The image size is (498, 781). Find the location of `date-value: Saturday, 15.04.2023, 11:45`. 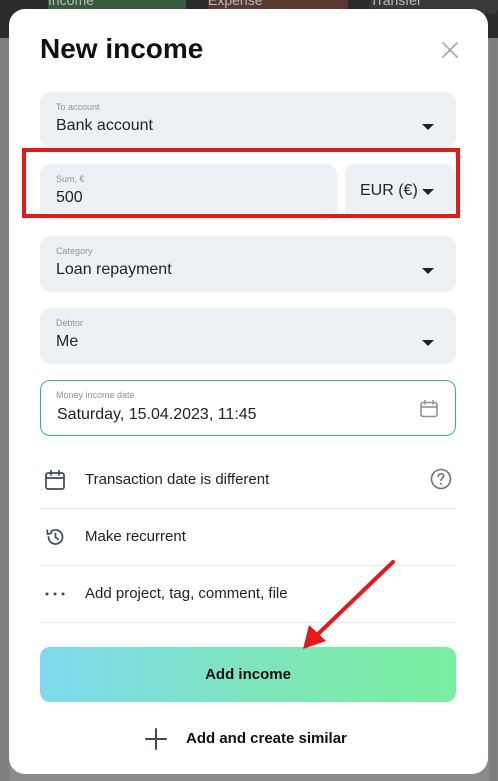

date-value: Saturday, 15.04.2023, 11:45 is located at coordinates (157, 414).